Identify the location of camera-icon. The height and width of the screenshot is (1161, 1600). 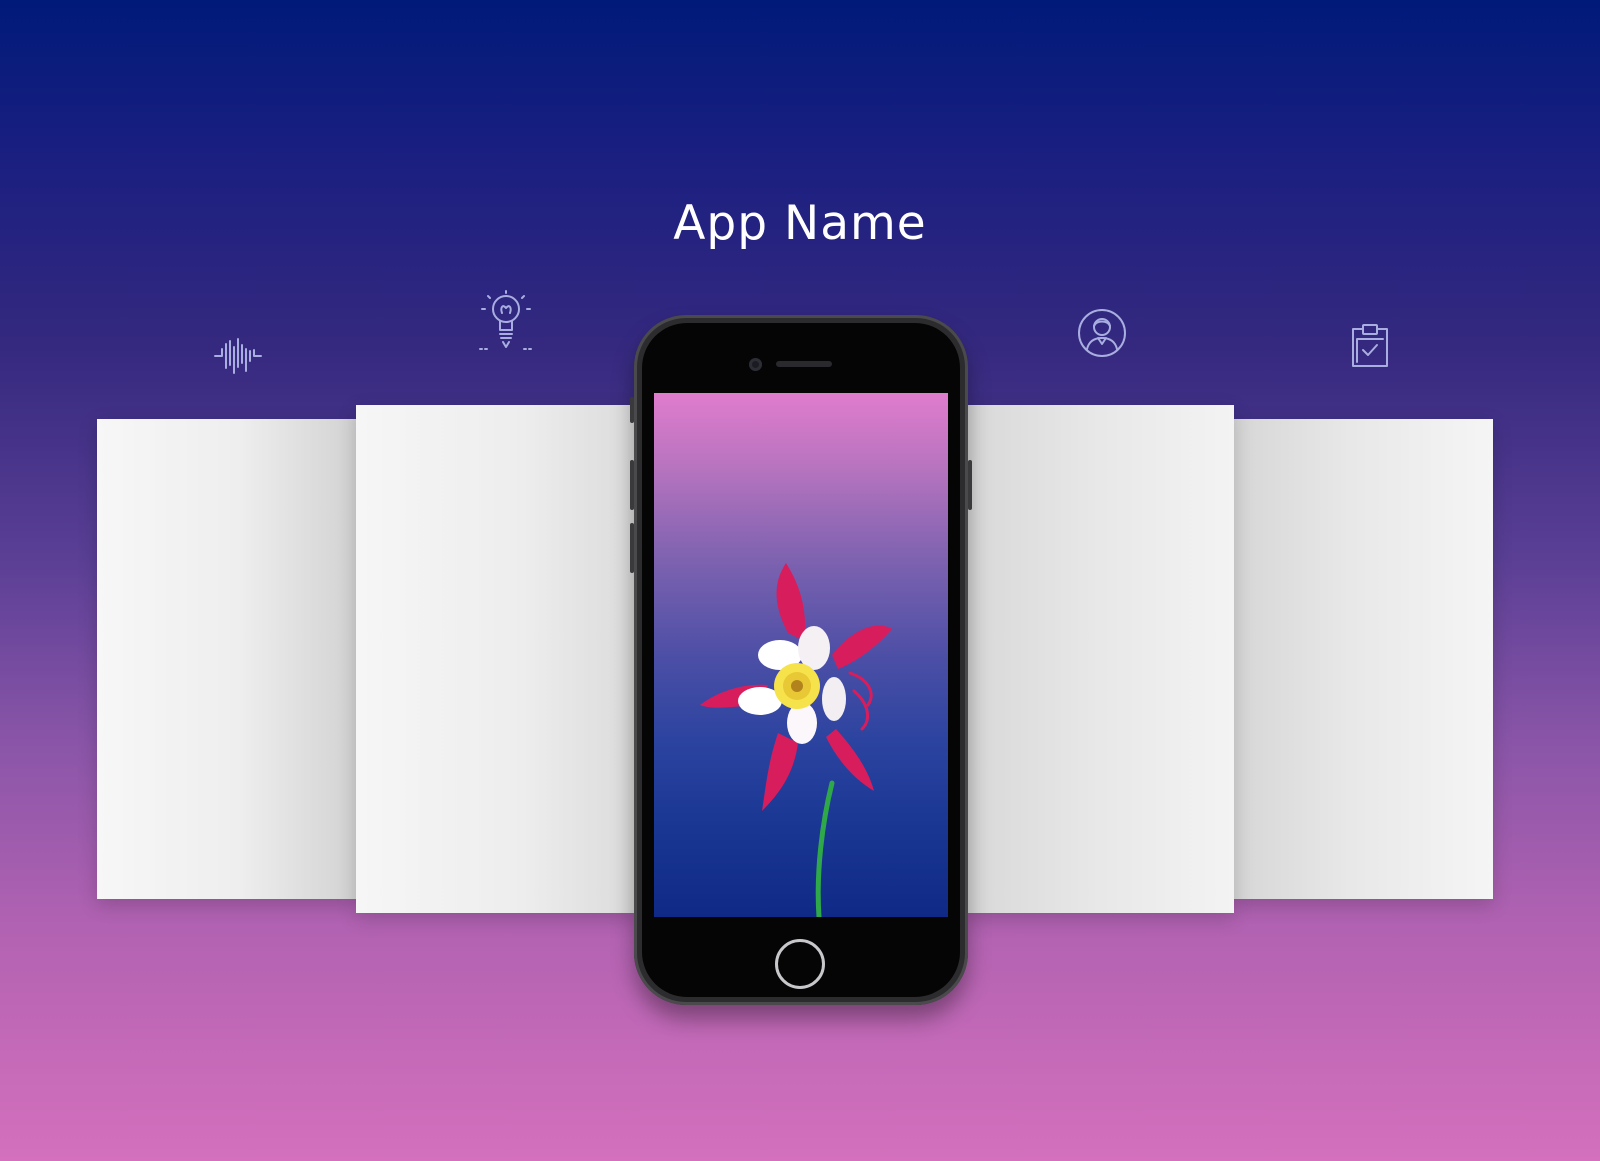
(755, 364).